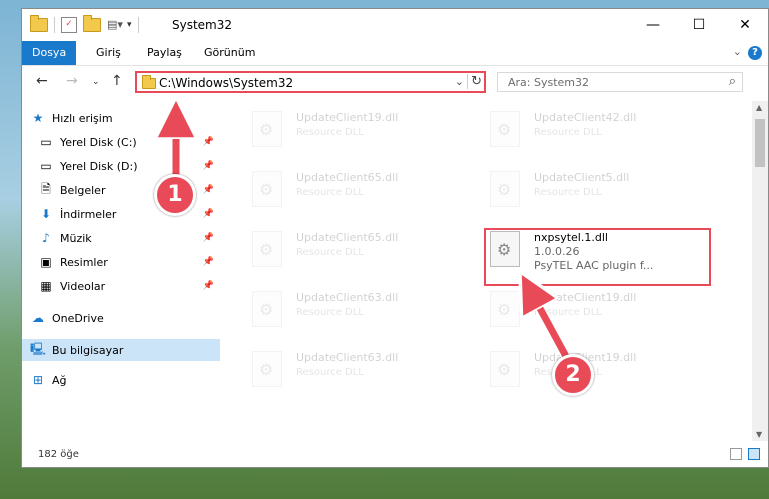 Image resolution: width=769 pixels, height=499 pixels. I want to click on arrow-shaft, so click(551, 326).